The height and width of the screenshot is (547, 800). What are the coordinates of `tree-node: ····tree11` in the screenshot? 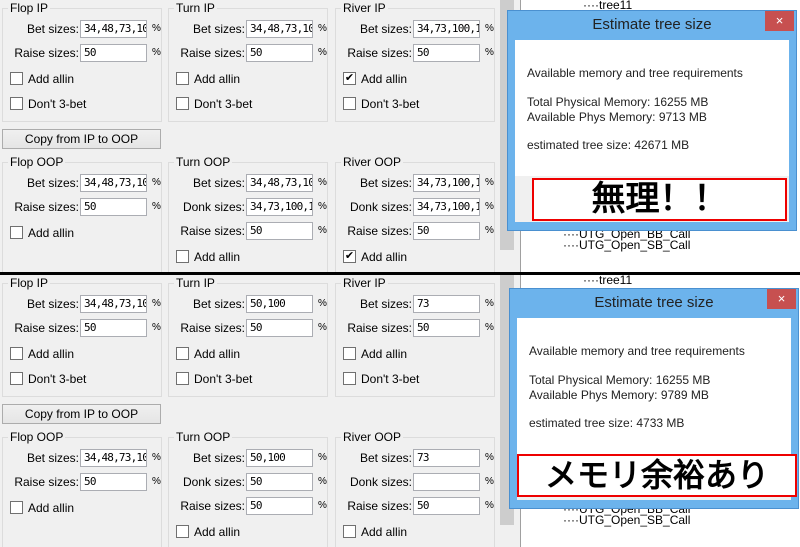 It's located at (607, 281).